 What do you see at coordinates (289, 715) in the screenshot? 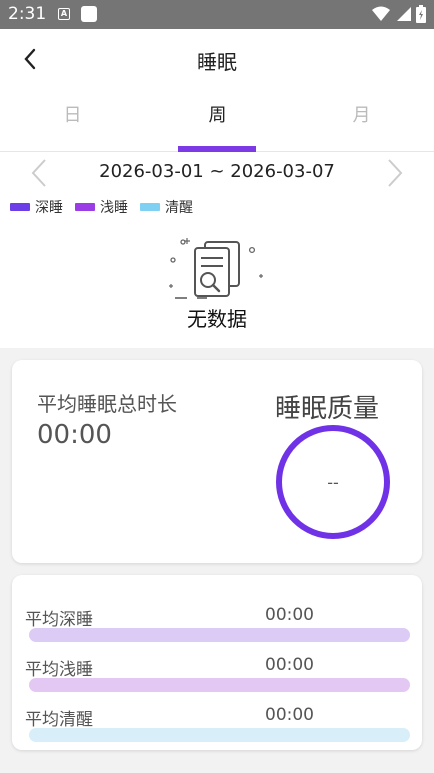
I see `avg-awake-value: 00:00` at bounding box center [289, 715].